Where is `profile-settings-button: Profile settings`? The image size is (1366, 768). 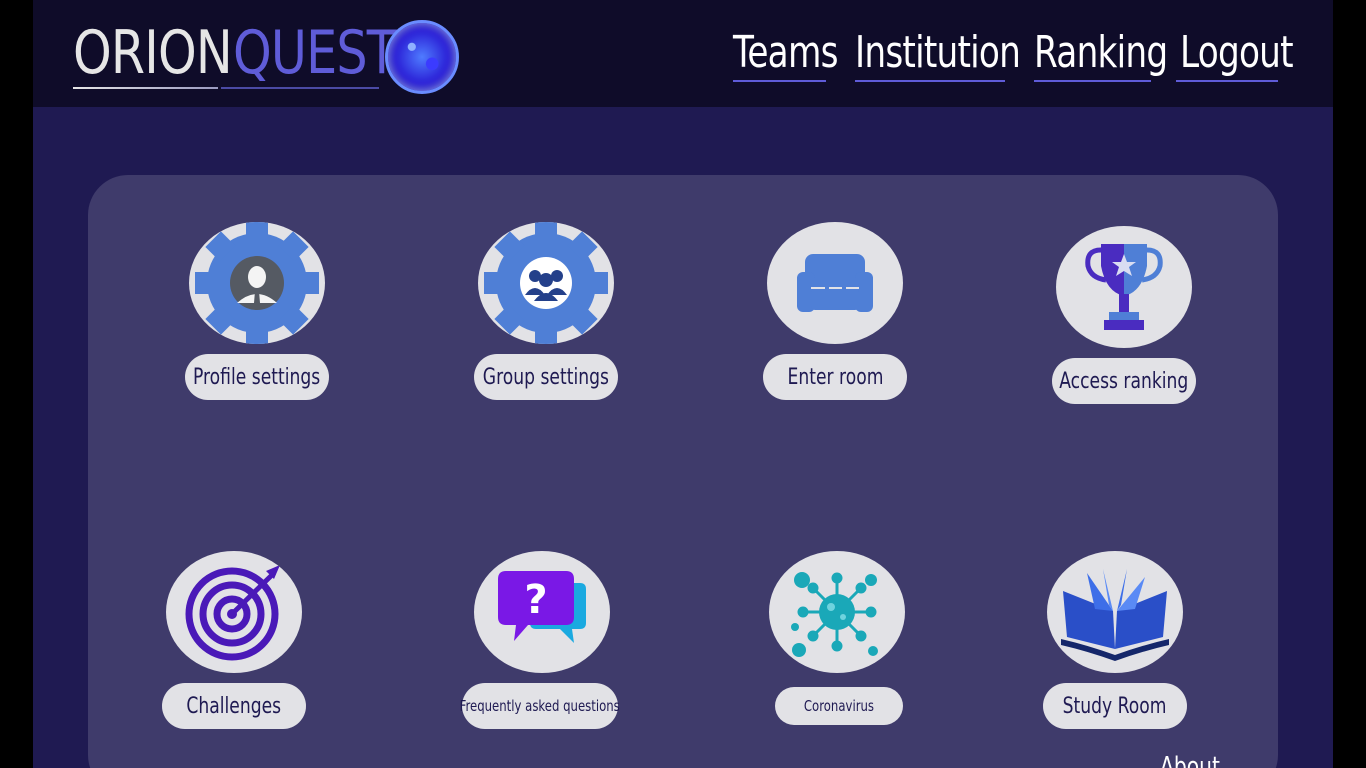 profile-settings-button: Profile settings is located at coordinates (257, 377).